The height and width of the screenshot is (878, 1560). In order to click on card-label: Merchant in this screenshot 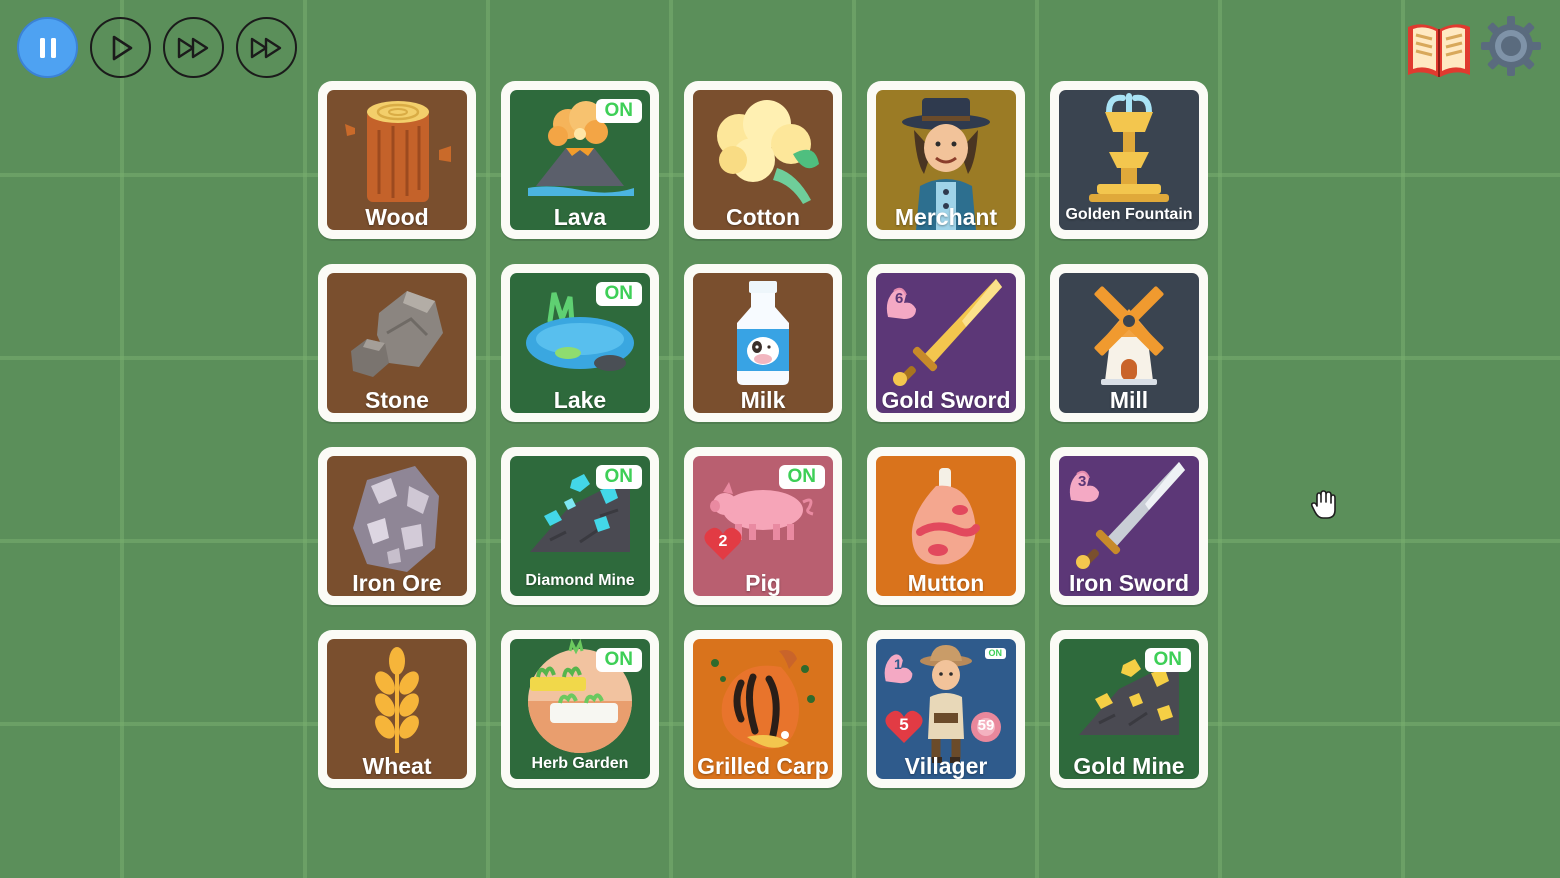, I will do `click(946, 217)`.